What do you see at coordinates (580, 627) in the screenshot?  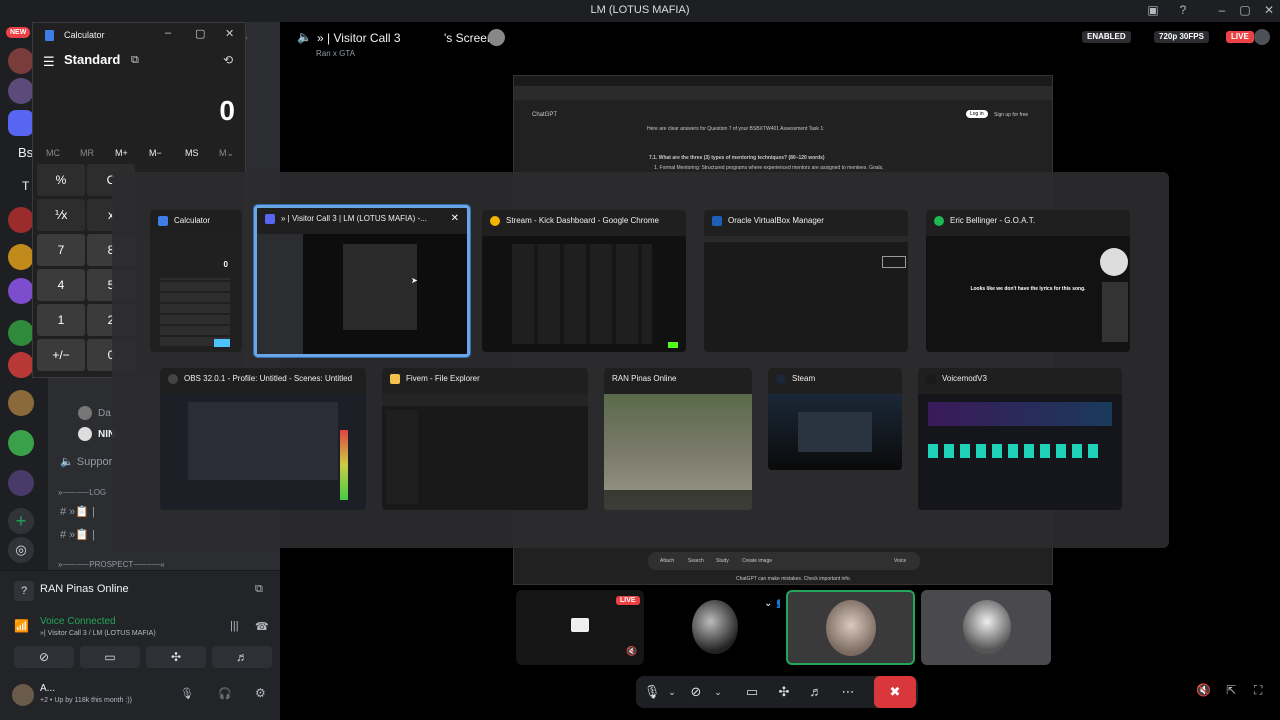 I see `participant-tile: LIVE 🔇` at bounding box center [580, 627].